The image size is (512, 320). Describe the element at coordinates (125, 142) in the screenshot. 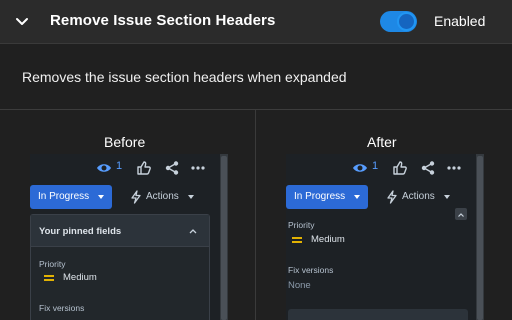

I see `before-title: Before` at that location.